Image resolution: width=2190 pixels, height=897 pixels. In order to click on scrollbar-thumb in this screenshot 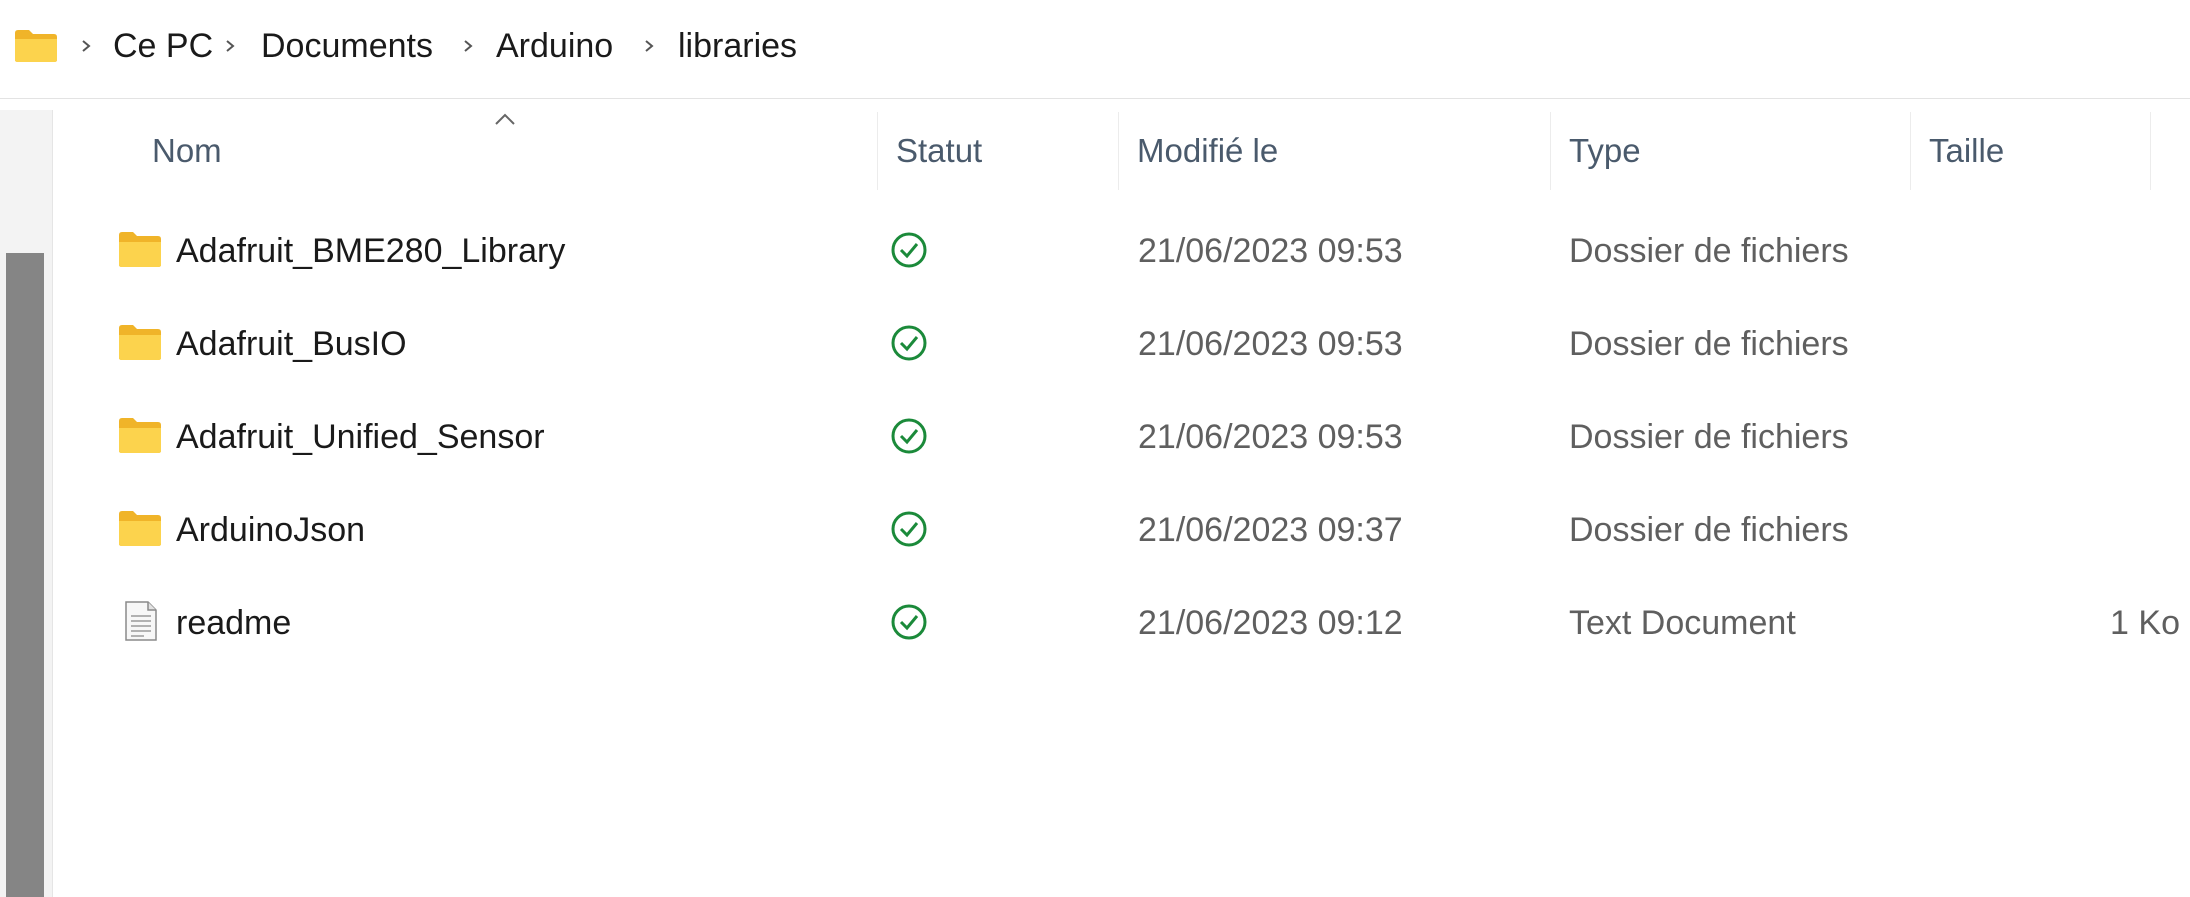, I will do `click(25, 575)`.